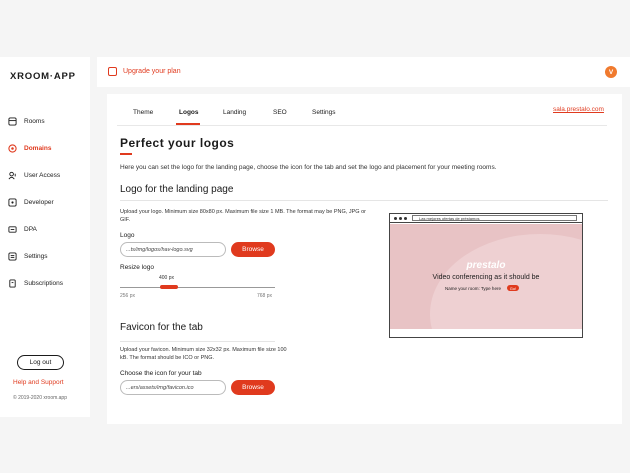  I want to click on dpa-icon, so click(12, 229).